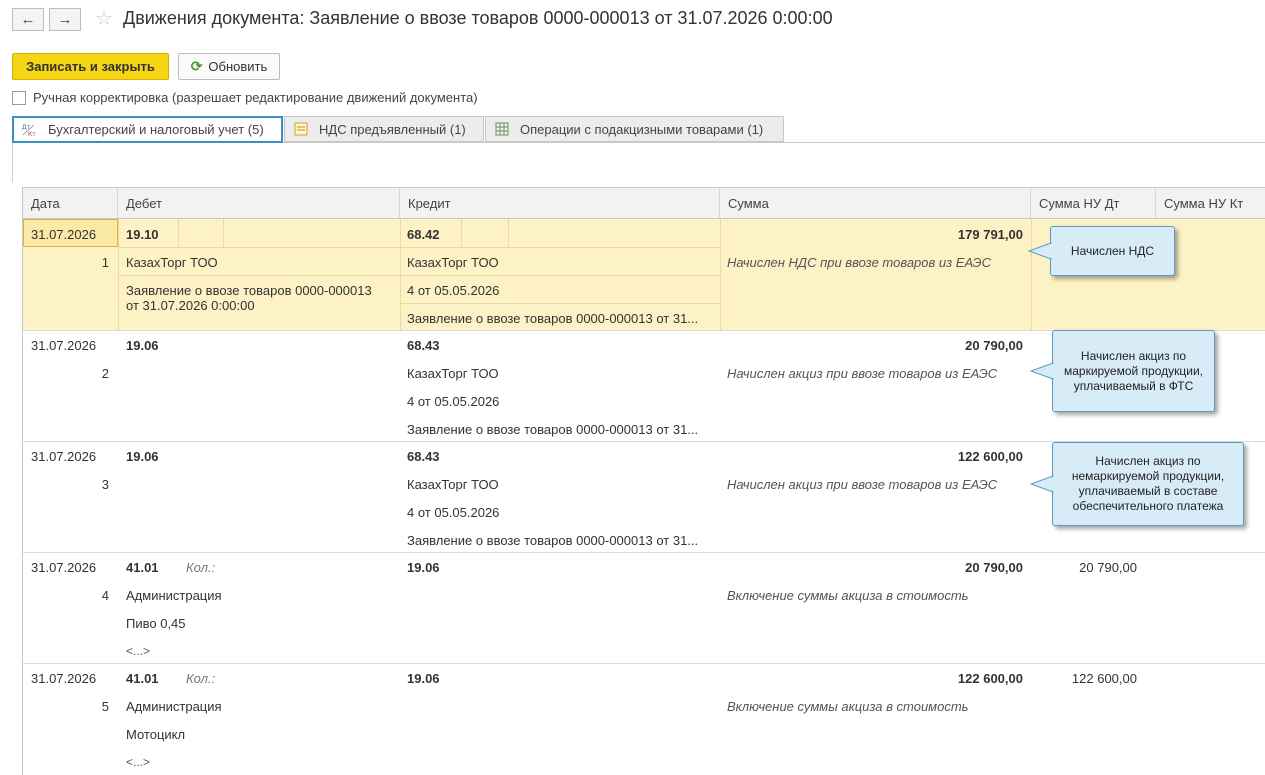 This screenshot has height=775, width=1265. I want to click on row5-debit-qty-label: Кол.:, so click(201, 678).